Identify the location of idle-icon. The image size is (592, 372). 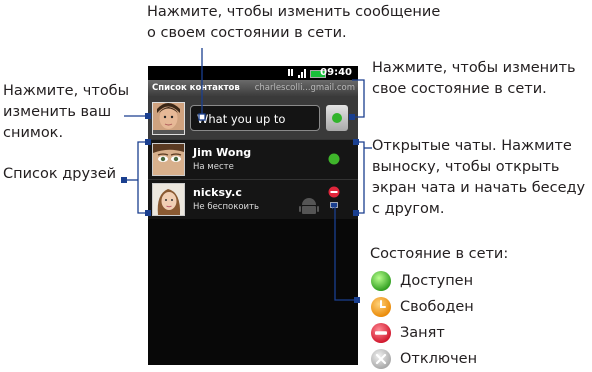
(381, 307).